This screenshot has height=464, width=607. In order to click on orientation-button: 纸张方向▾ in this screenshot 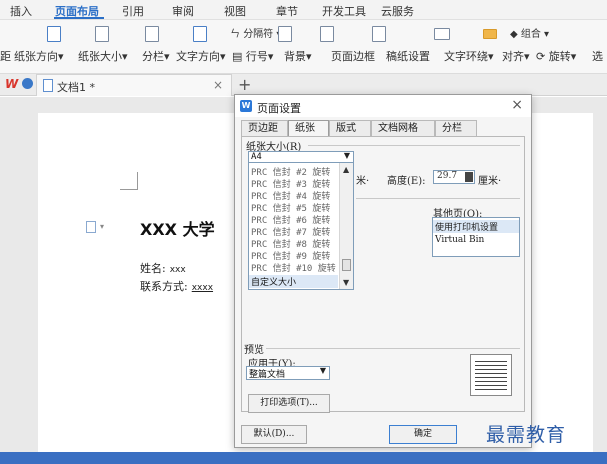, I will do `click(39, 56)`.